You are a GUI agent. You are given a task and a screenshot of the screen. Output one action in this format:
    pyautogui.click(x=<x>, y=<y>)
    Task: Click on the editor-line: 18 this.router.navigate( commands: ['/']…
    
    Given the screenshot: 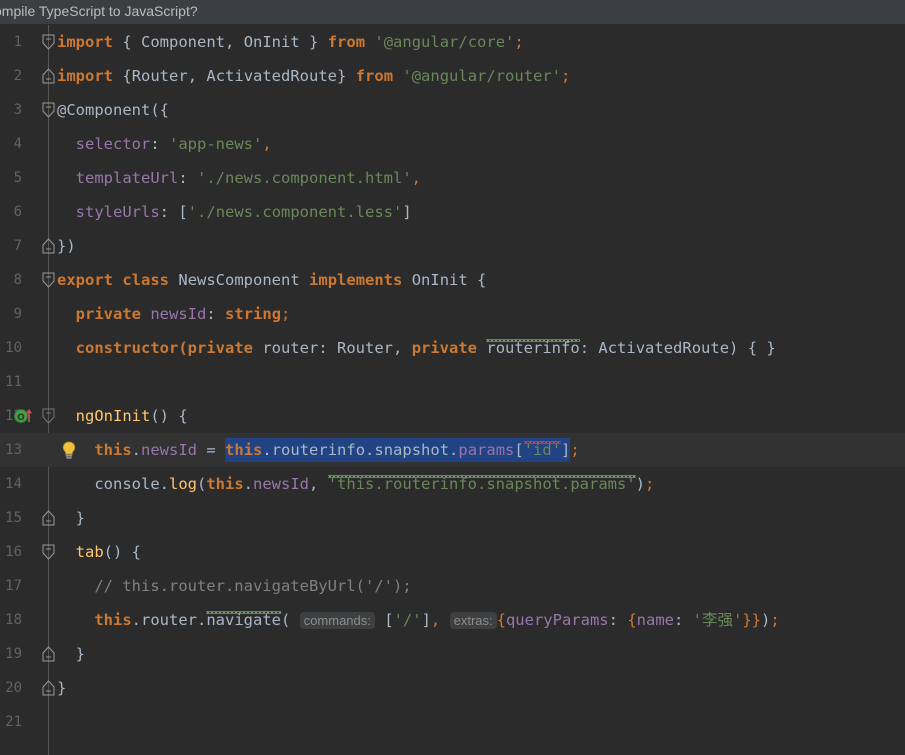 What is the action you would take?
    pyautogui.click(x=452, y=620)
    